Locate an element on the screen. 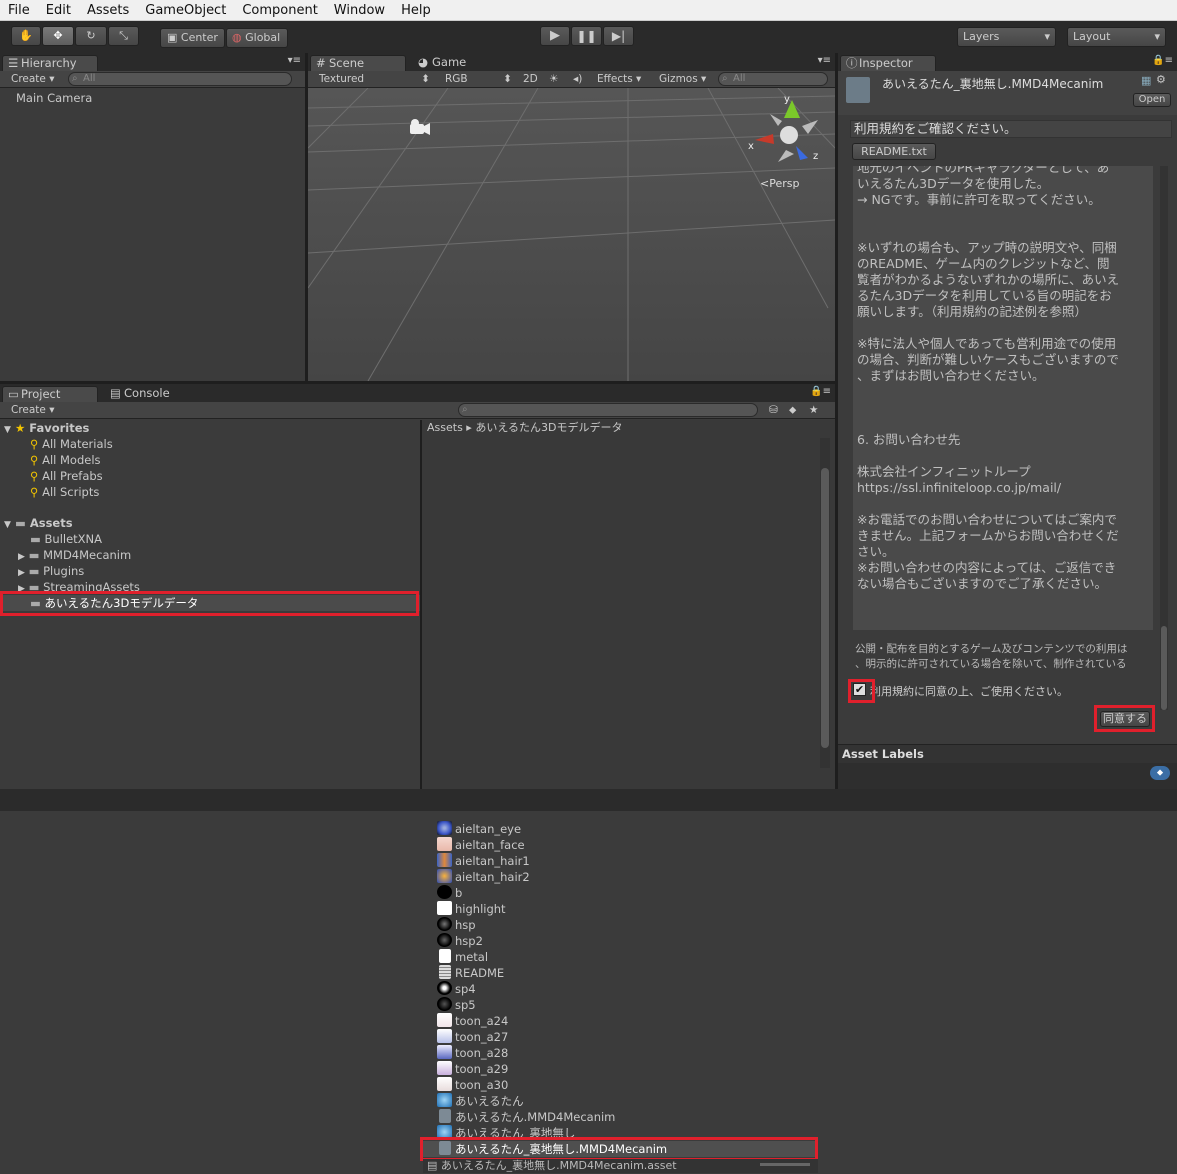 The width and height of the screenshot is (1177, 1174). move-tool-button: ✥ is located at coordinates (58, 36).